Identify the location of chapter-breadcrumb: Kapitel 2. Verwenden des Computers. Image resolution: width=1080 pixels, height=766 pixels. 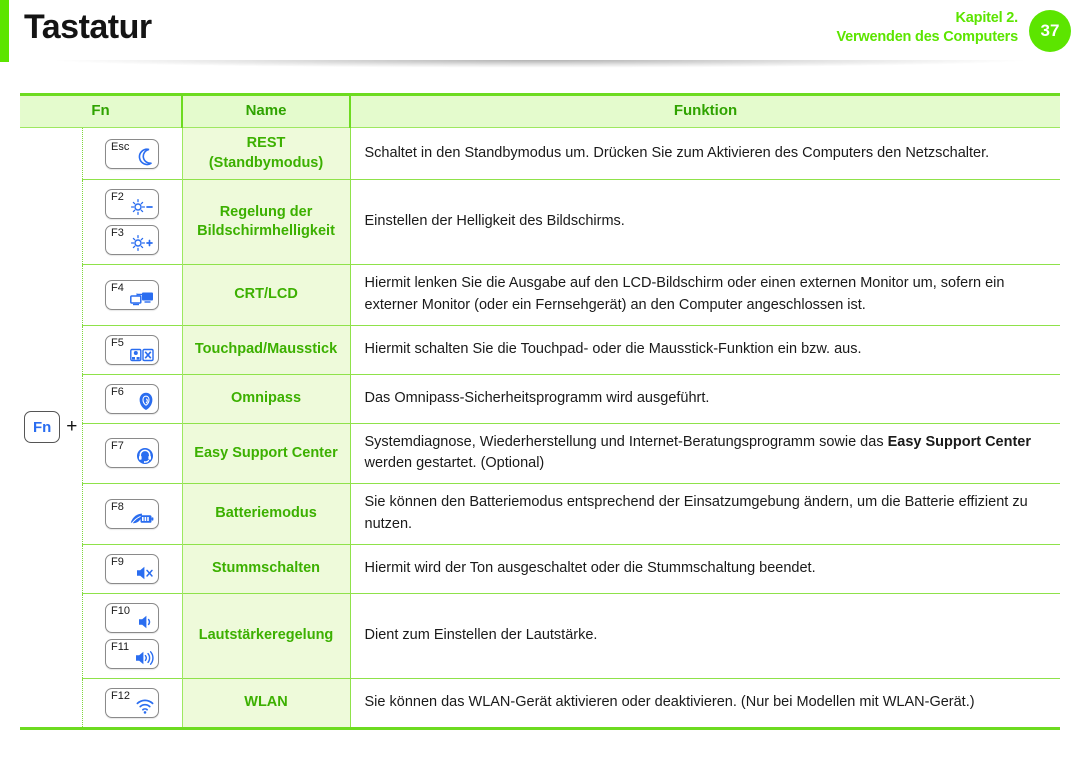
(927, 27).